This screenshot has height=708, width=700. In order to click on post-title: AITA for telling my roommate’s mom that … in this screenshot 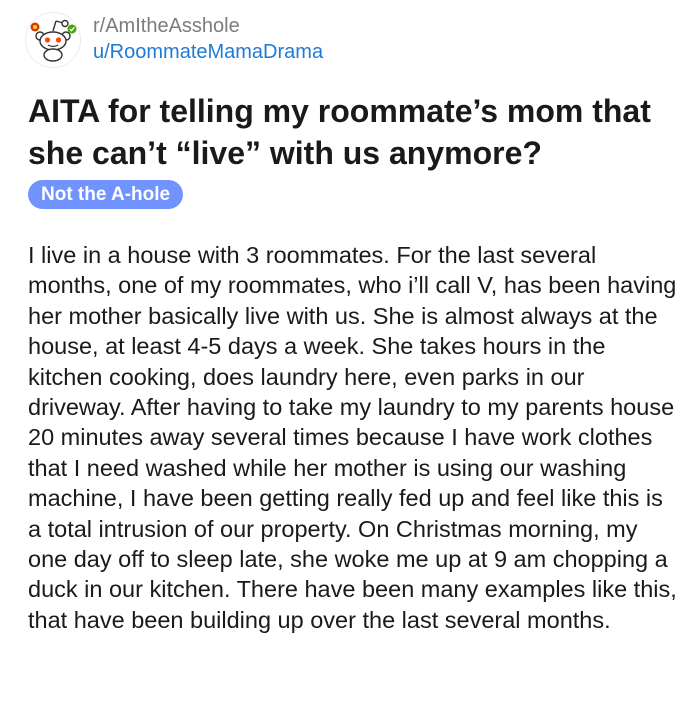, I will do `click(353, 132)`.